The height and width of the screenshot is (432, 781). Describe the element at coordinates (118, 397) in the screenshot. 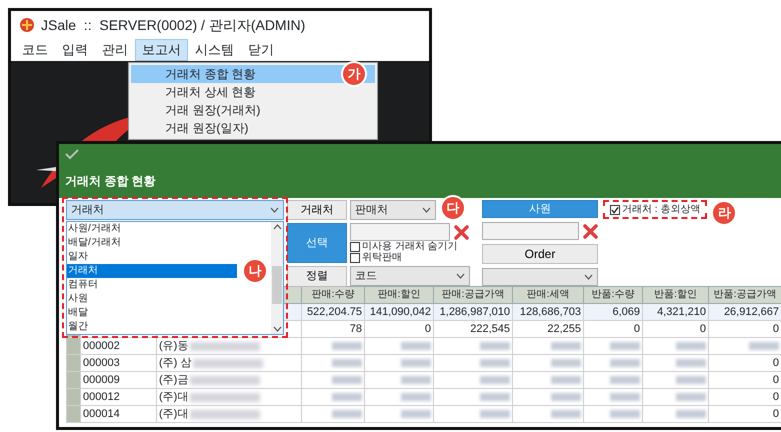

I see `table-cell: 000012` at that location.